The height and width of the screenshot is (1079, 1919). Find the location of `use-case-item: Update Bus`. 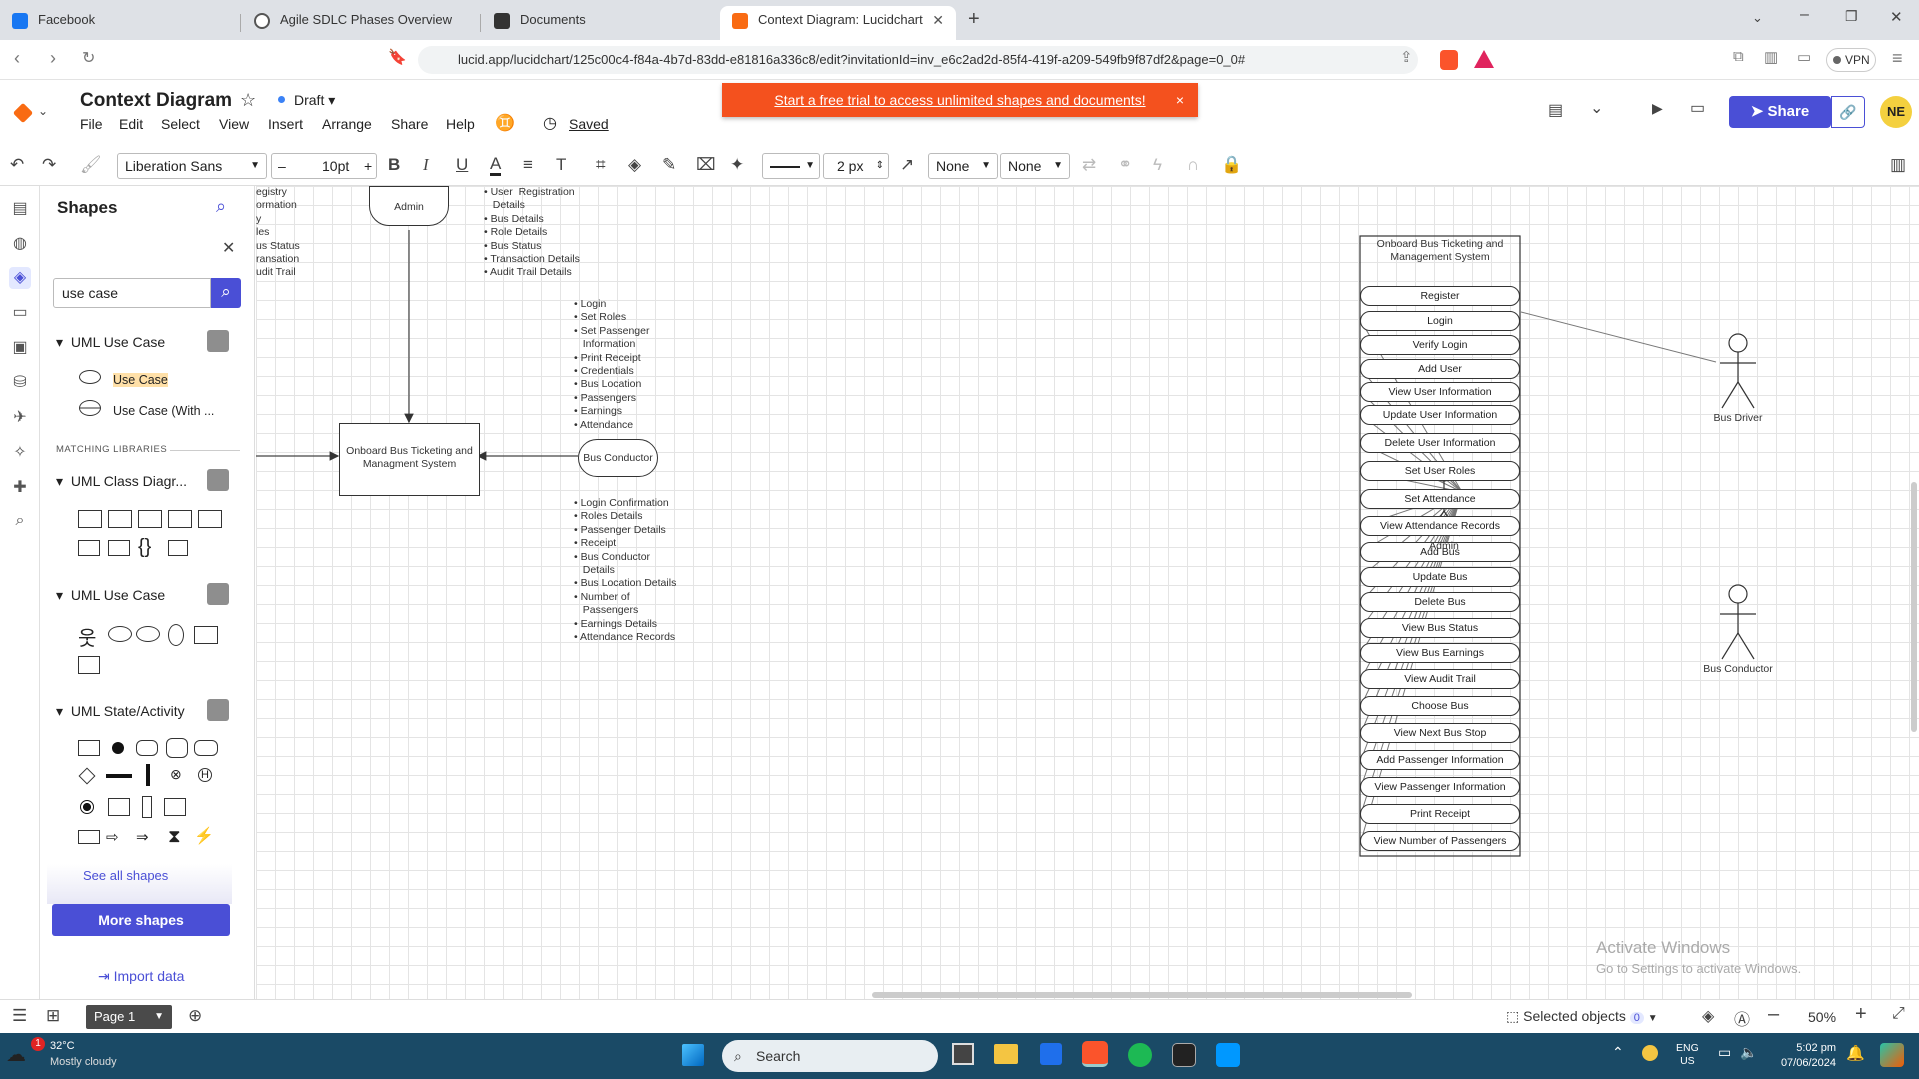

use-case-item: Update Bus is located at coordinates (1440, 577).